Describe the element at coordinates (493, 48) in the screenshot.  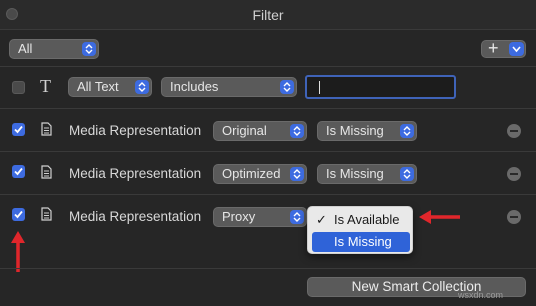
I see `plus-icon: +` at that location.